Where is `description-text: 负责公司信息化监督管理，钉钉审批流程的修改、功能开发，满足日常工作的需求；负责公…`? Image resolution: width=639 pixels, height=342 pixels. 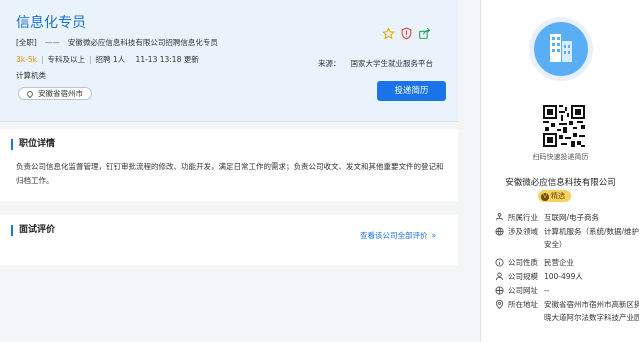 description-text: 负责公司信息化监督管理，钉钉审批流程的修改、功能开发，满足日常工作的需求；负责公… is located at coordinates (230, 173).